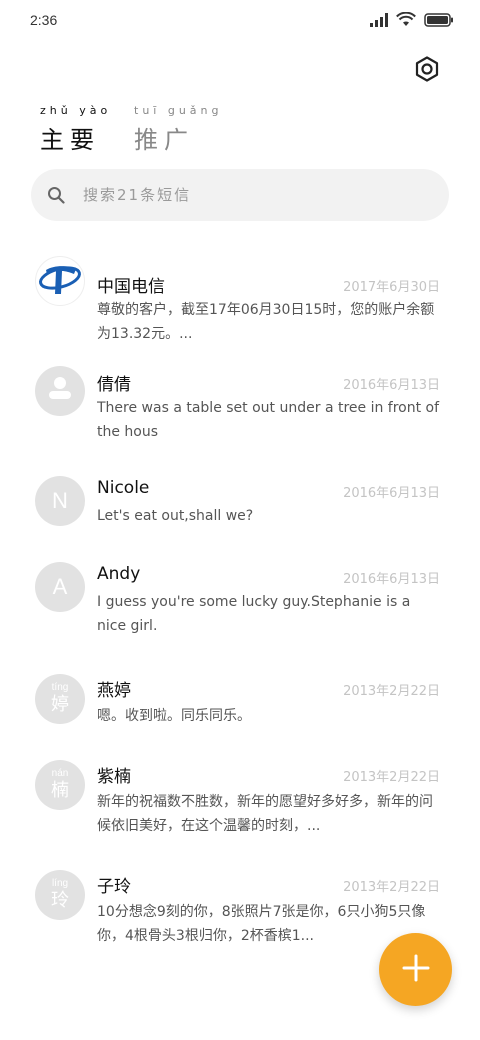 The height and width of the screenshot is (1040, 480). I want to click on tab-primary: zhǔ yào 主要, so click(73, 129).